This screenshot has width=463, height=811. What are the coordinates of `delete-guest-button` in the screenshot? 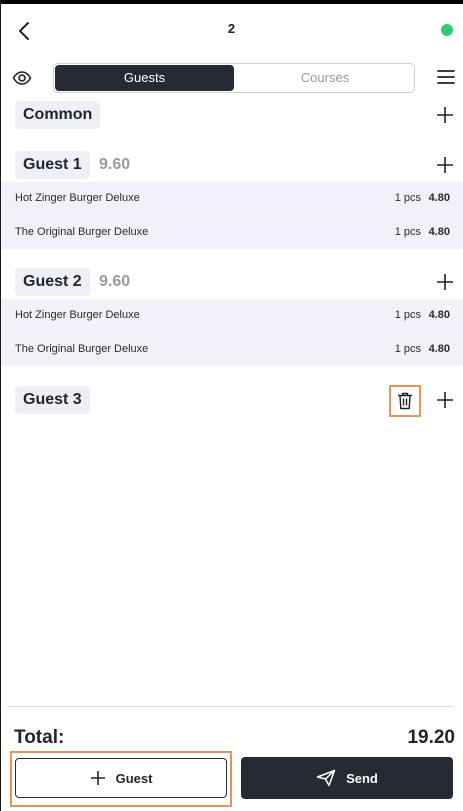 It's located at (405, 401).